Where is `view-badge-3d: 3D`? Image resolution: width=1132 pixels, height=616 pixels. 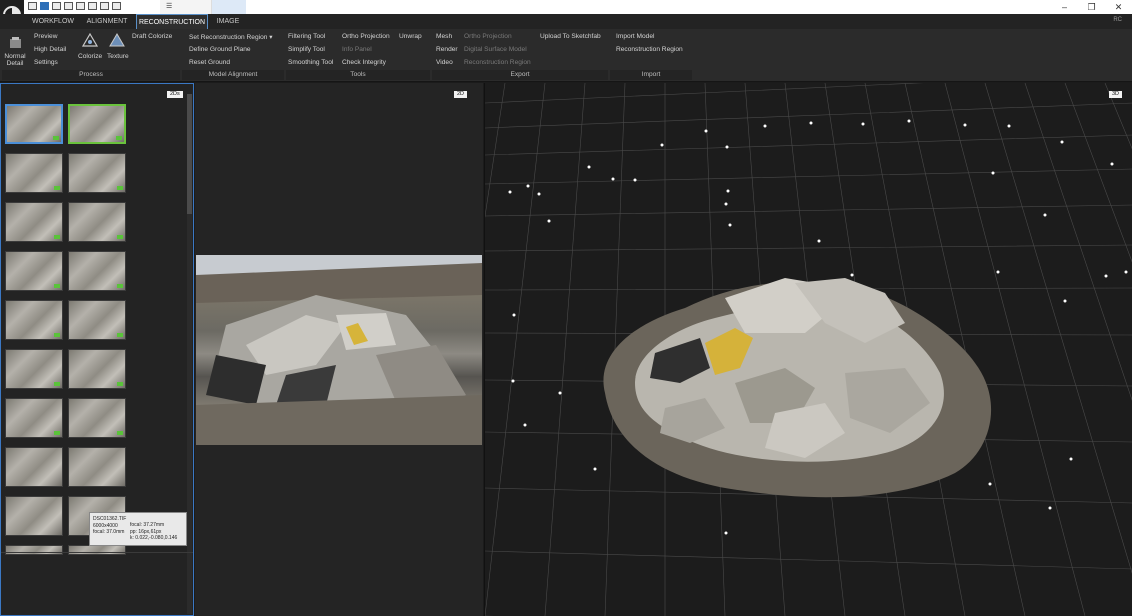
view-badge-3d: 3D is located at coordinates (1116, 94).